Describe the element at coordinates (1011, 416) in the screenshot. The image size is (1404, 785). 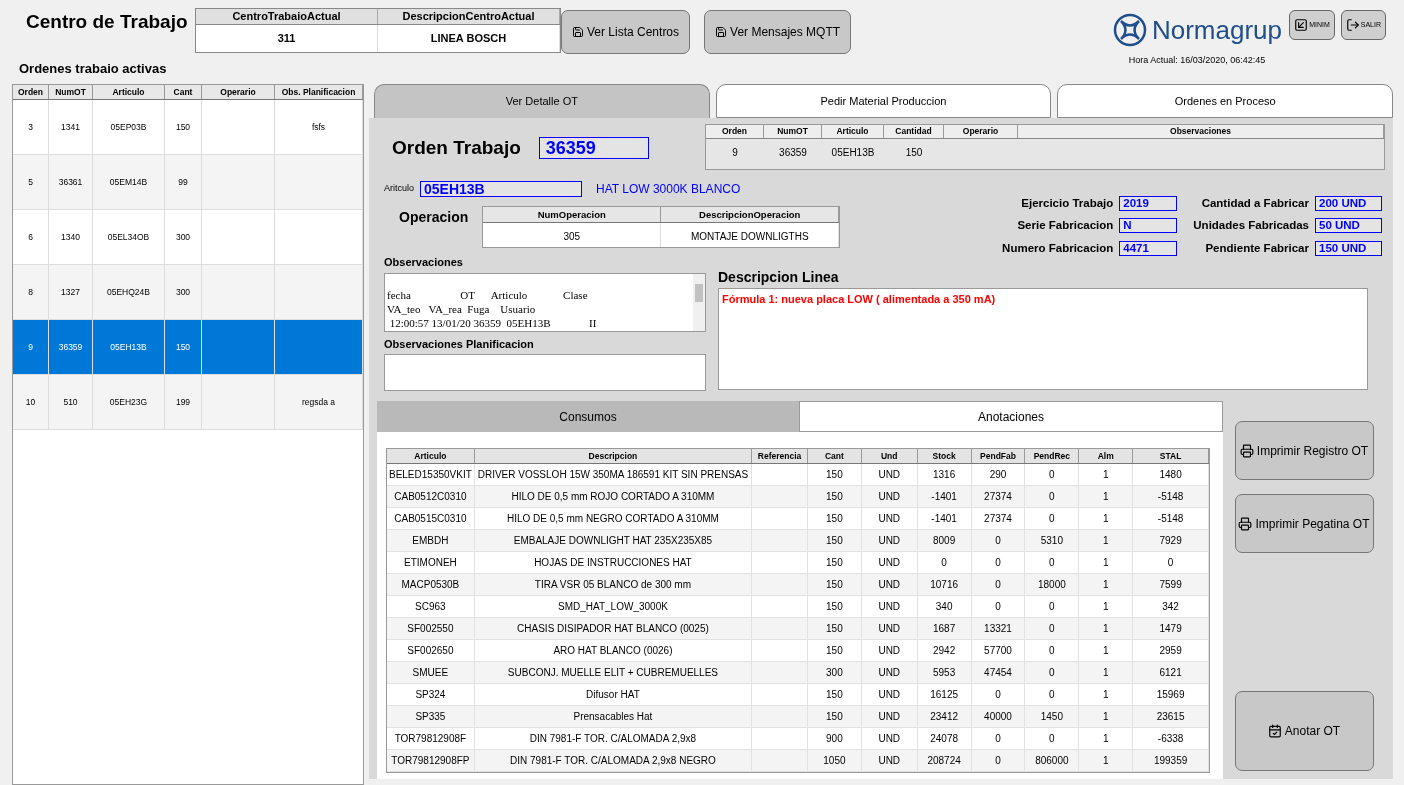
I see `sub-tab: Anotaciones` at that location.